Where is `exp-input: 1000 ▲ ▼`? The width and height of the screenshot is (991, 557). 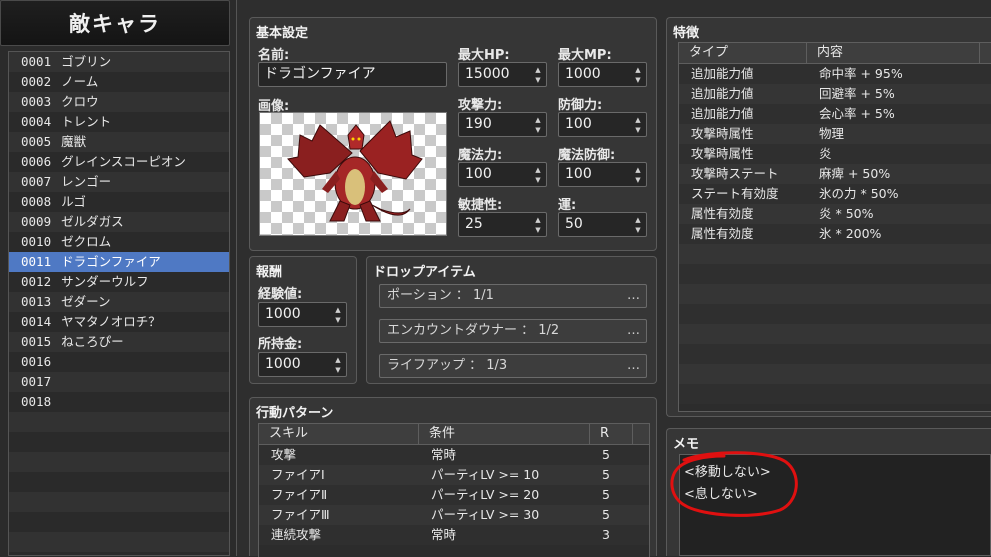
exp-input: 1000 ▲ ▼ is located at coordinates (302, 314).